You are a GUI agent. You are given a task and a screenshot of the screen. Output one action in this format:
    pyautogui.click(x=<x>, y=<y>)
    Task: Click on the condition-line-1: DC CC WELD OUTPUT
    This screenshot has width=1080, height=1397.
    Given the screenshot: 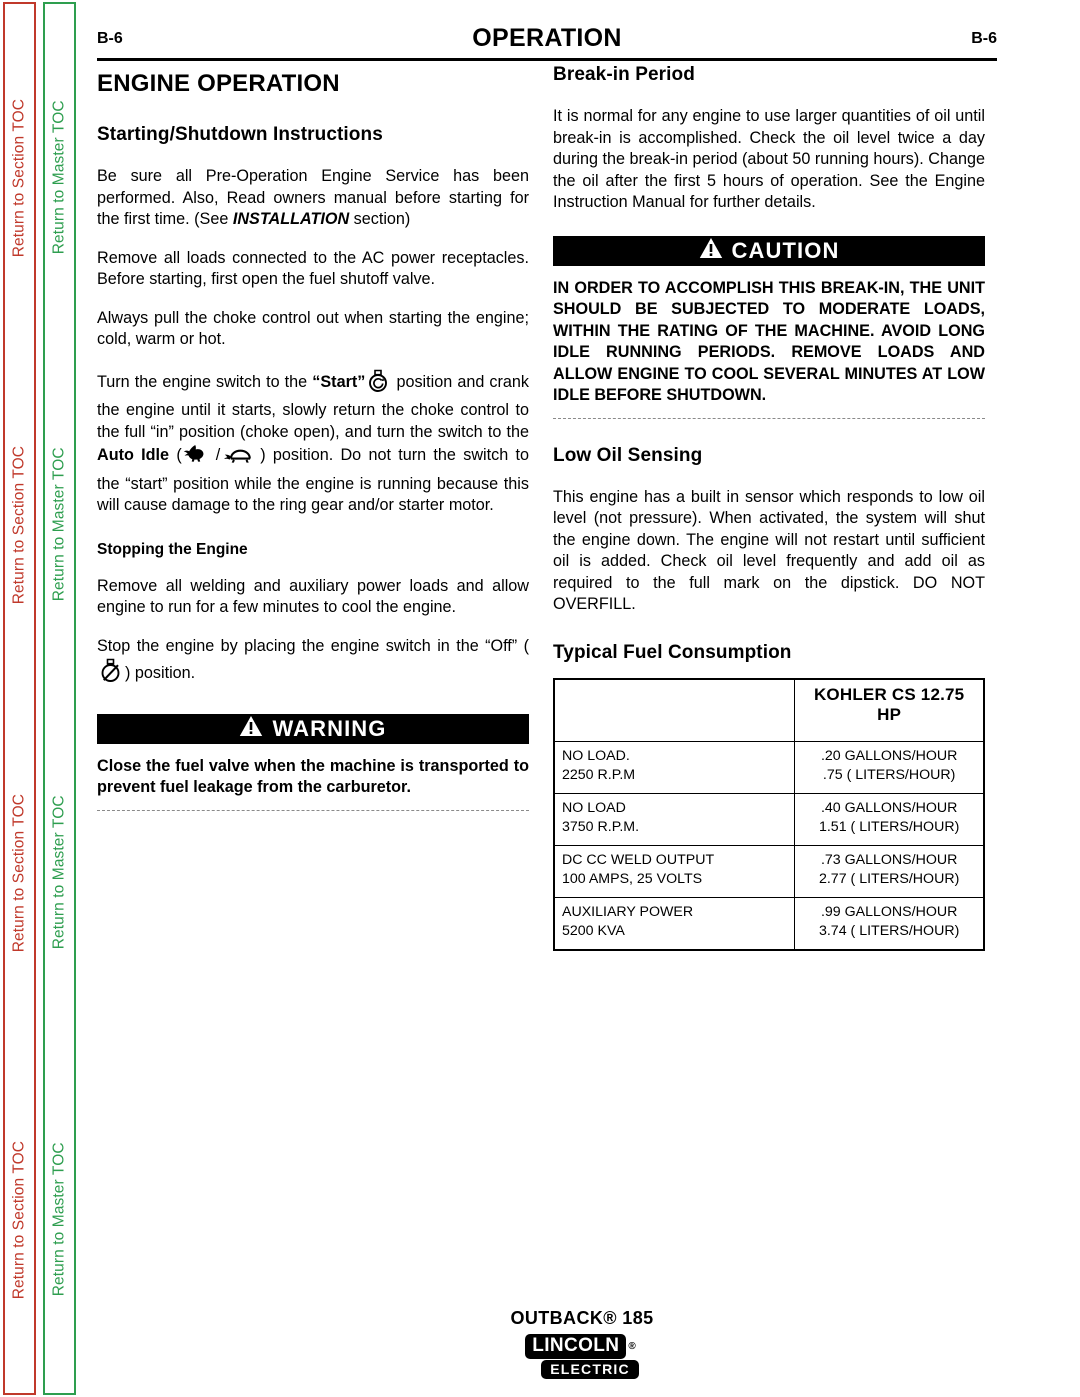 What is the action you would take?
    pyautogui.click(x=638, y=859)
    